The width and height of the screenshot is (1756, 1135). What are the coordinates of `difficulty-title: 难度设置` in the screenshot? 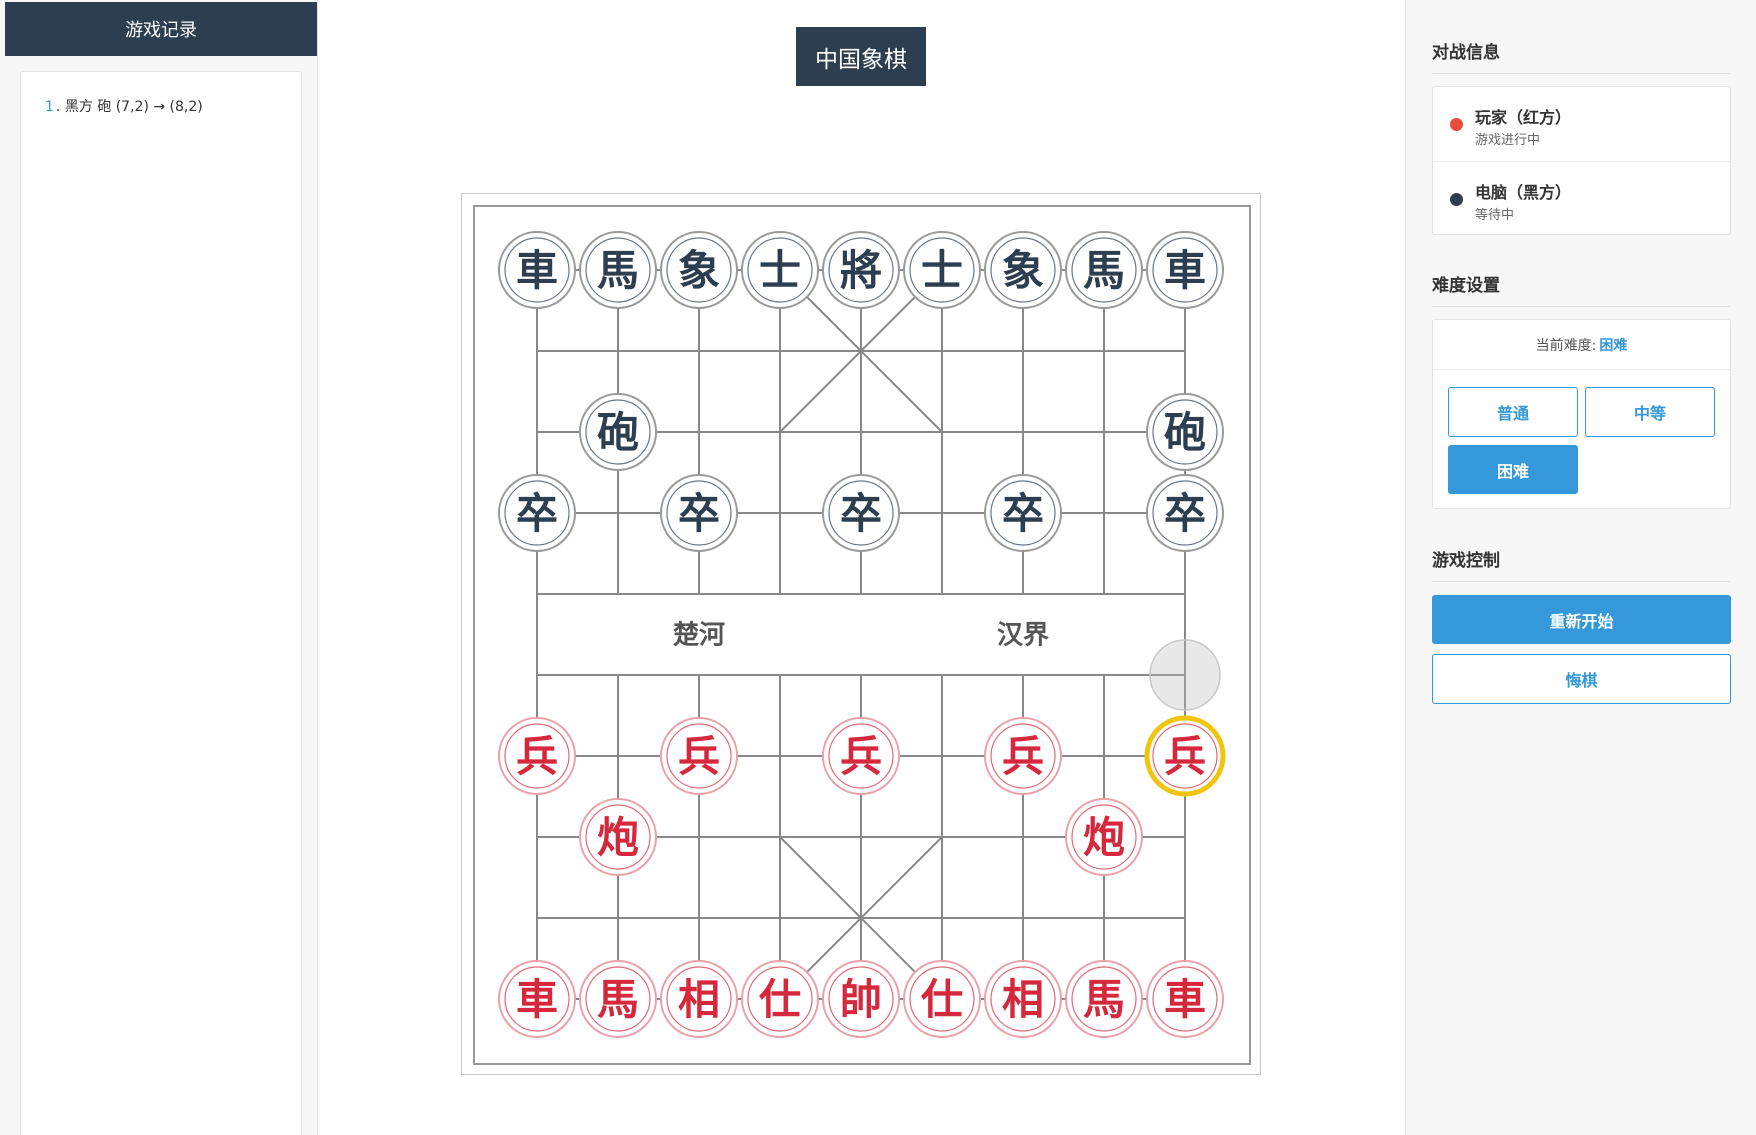 It's located at (1581, 289).